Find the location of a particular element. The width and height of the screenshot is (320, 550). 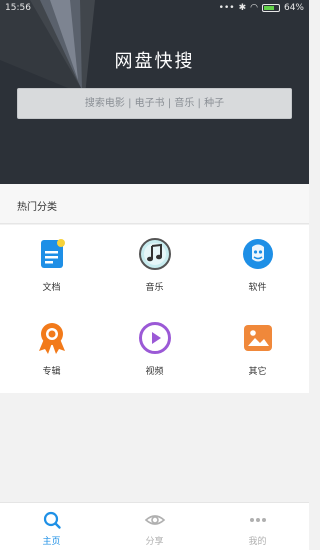

software-icon is located at coordinates (257, 254).